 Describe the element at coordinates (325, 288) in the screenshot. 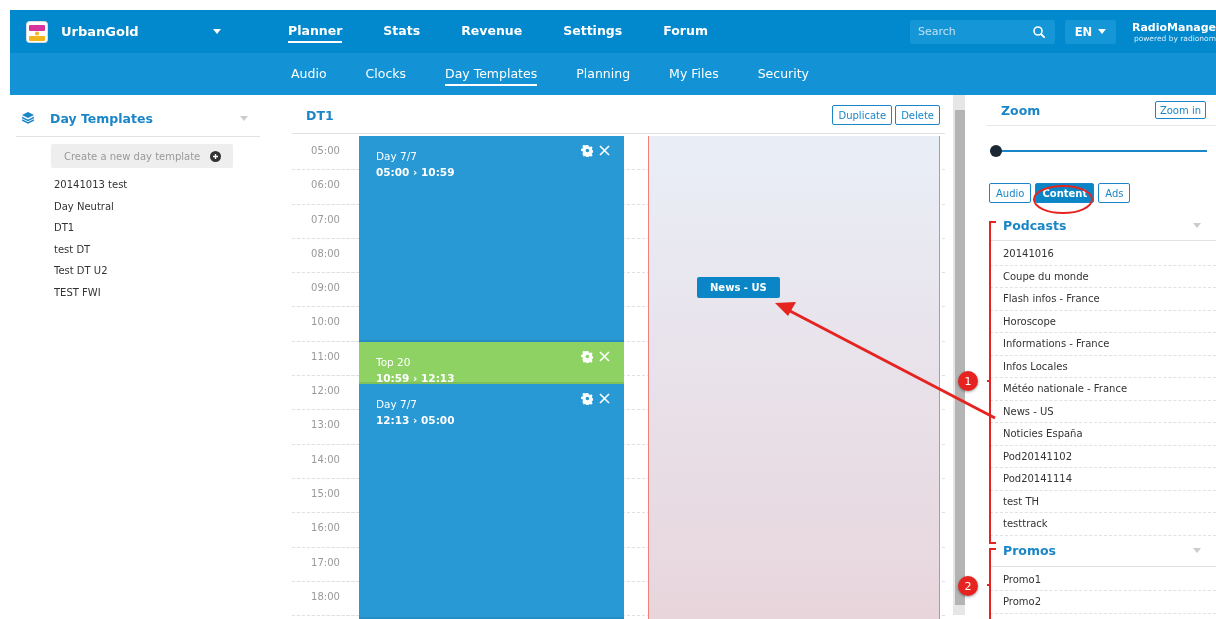

I see `hour-label: 09:00` at that location.